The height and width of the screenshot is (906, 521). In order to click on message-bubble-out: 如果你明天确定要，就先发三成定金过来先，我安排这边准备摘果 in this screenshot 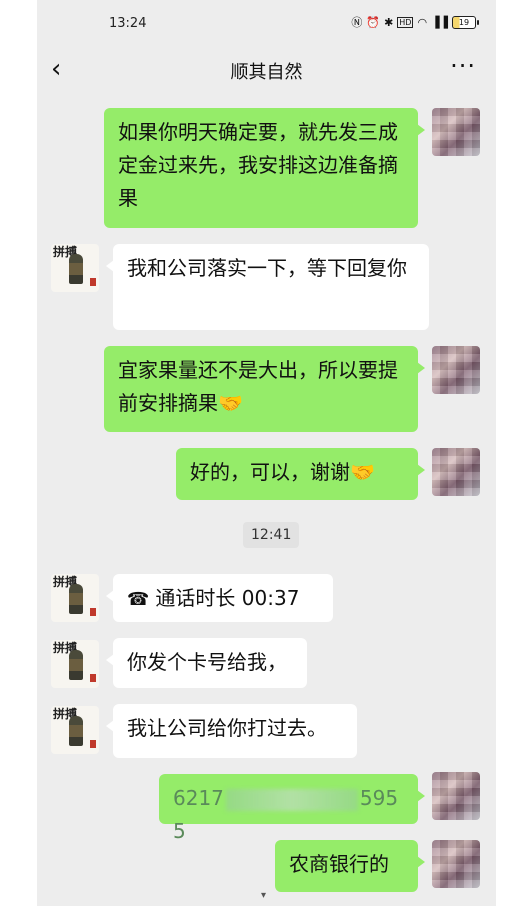, I will do `click(264, 168)`.